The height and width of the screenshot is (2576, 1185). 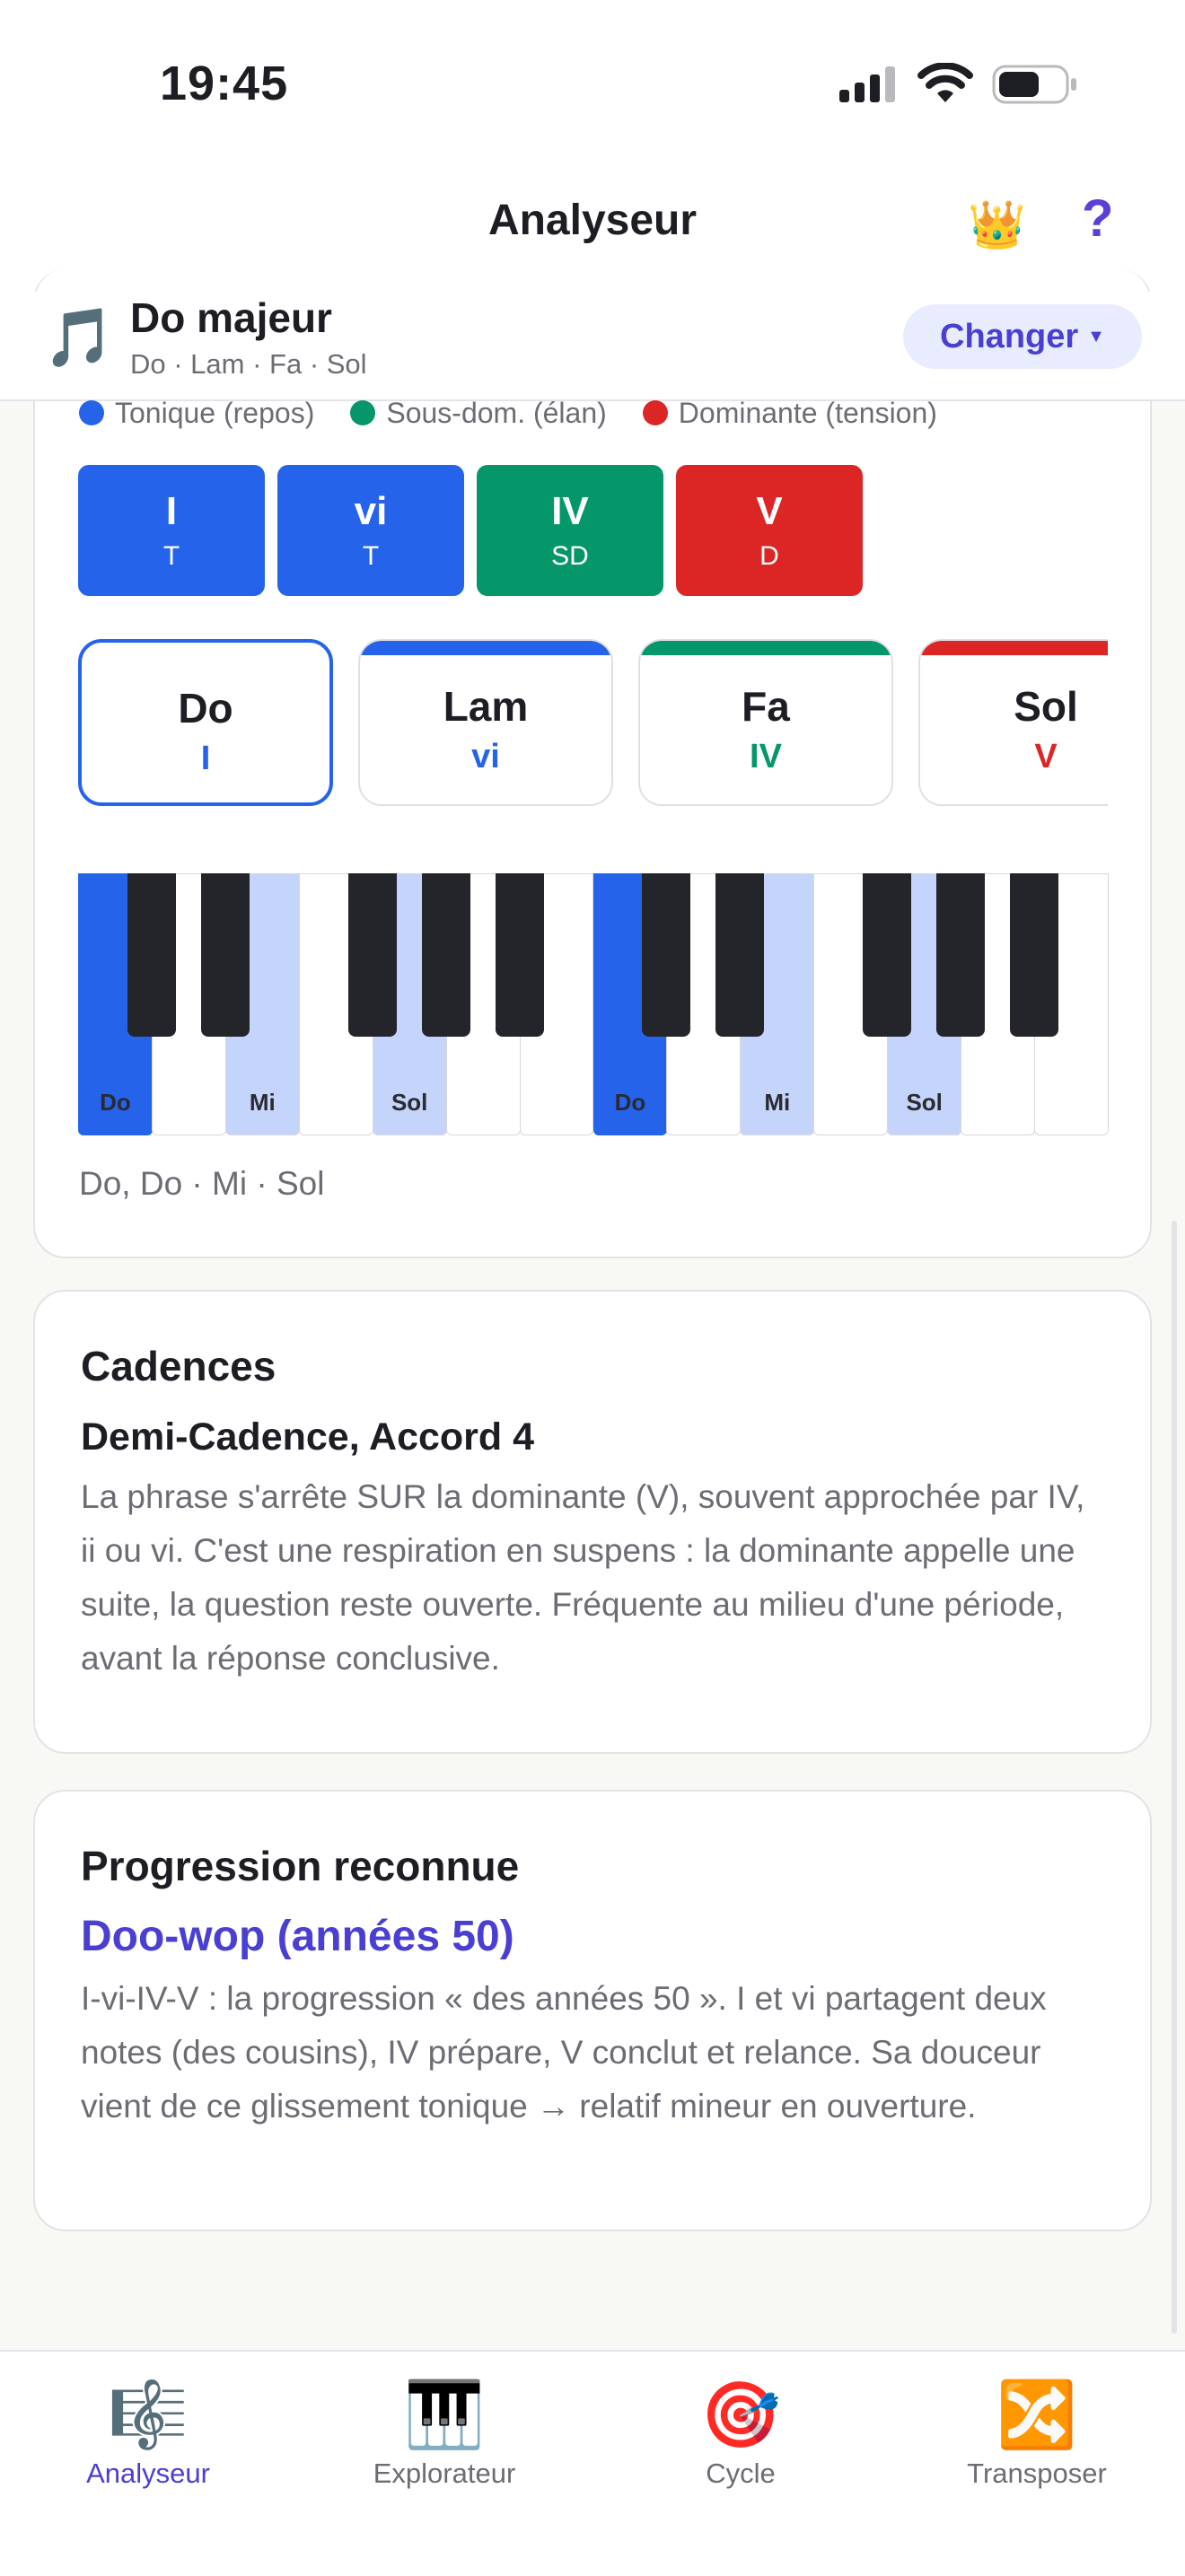 I want to click on chord-cards: Do I Lam vi Fa IV Sol V, so click(x=593, y=725).